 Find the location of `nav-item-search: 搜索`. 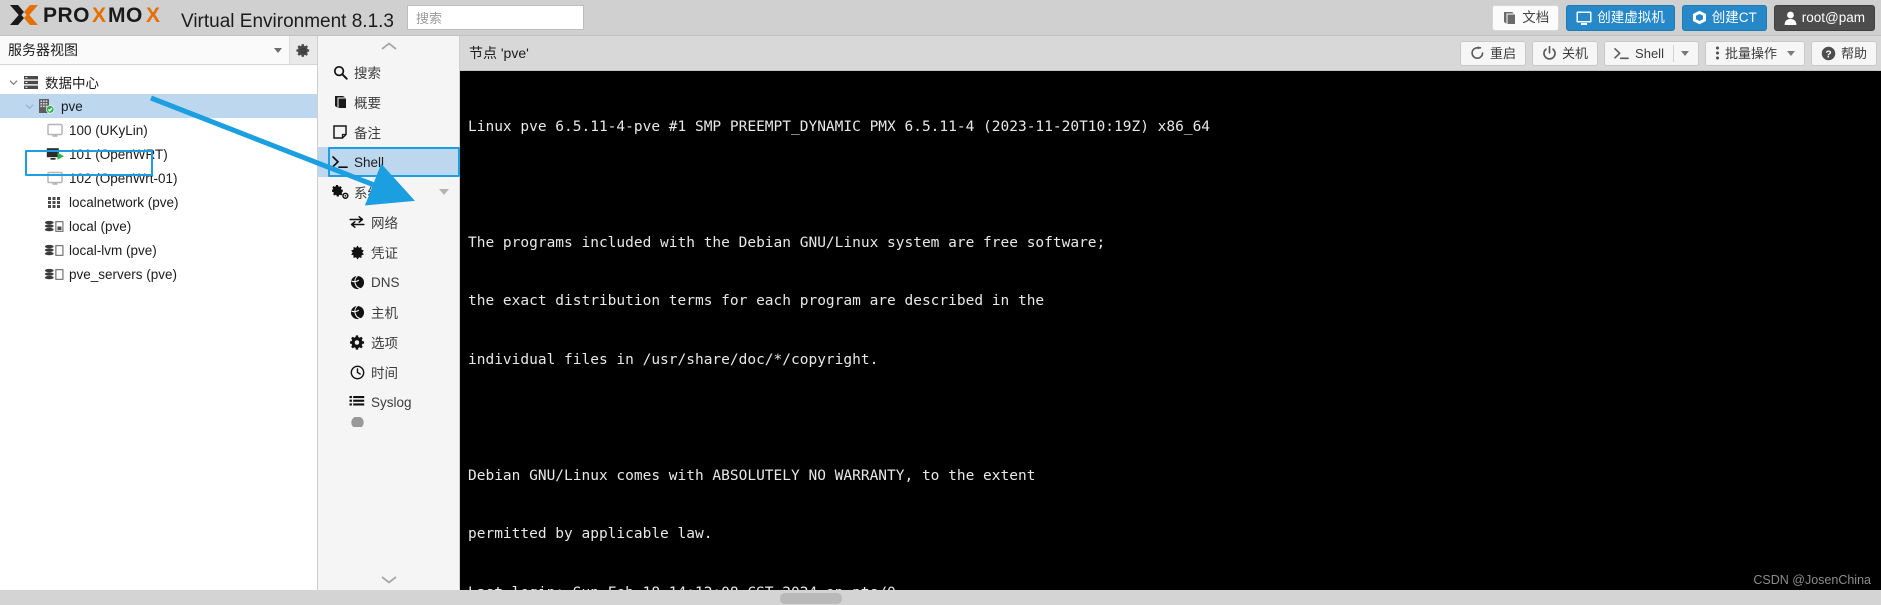

nav-item-search: 搜索 is located at coordinates (388, 72).